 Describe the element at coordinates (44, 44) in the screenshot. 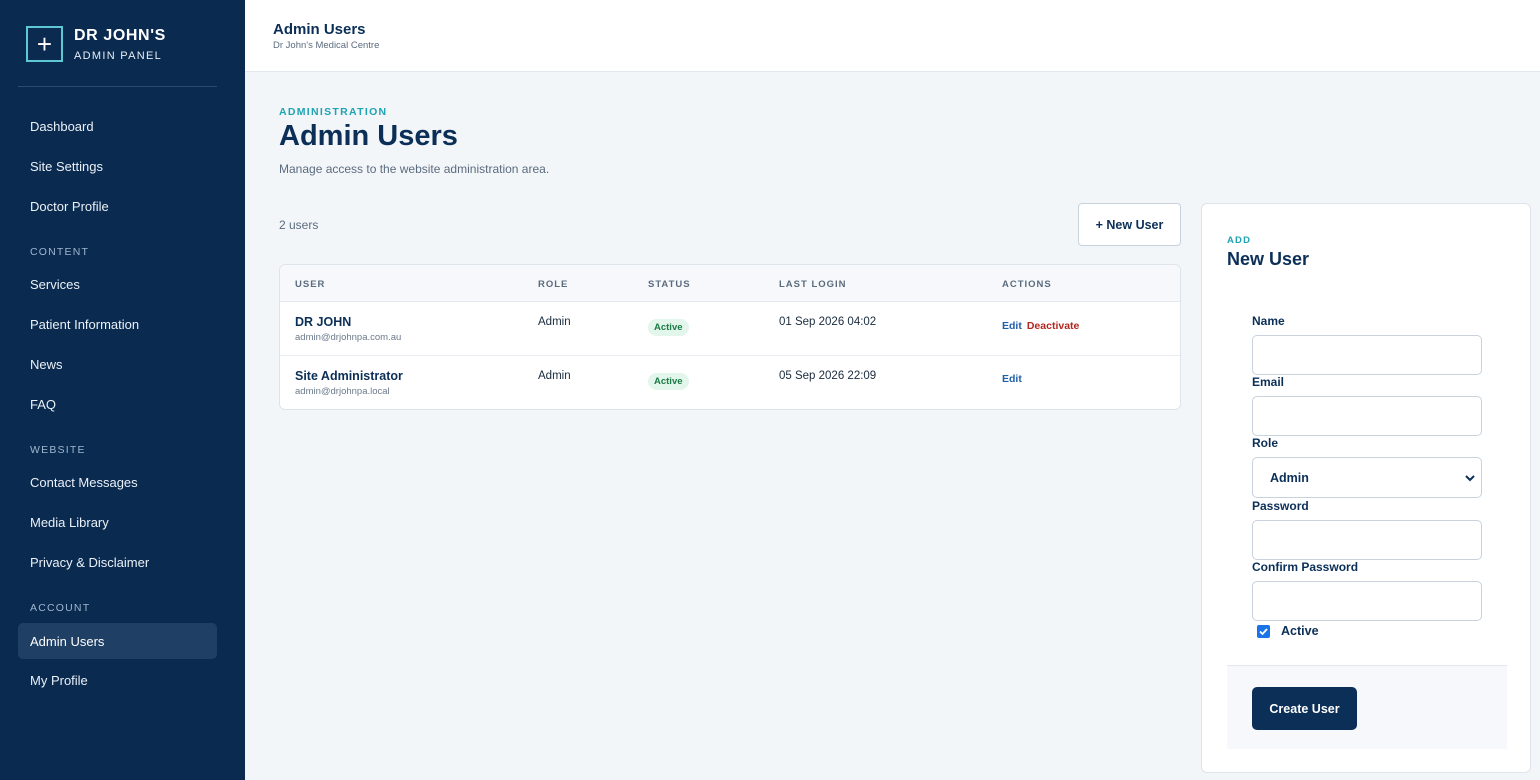

I see `plus-icon: +` at that location.